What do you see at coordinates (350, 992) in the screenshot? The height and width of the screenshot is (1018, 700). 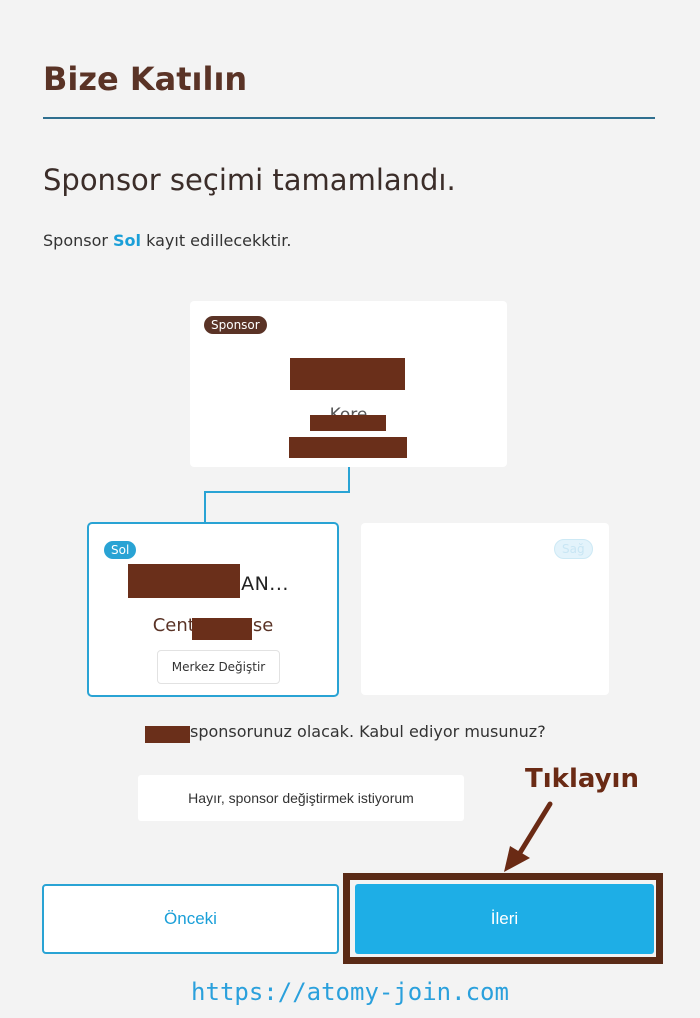 I see `watermark-url: https://atomy-join.com` at bounding box center [350, 992].